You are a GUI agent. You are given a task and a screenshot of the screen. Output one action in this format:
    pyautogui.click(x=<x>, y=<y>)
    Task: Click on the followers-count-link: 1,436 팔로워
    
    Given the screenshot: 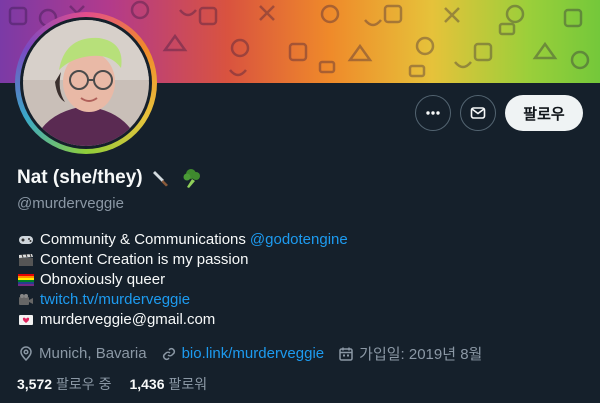 What is the action you would take?
    pyautogui.click(x=168, y=384)
    